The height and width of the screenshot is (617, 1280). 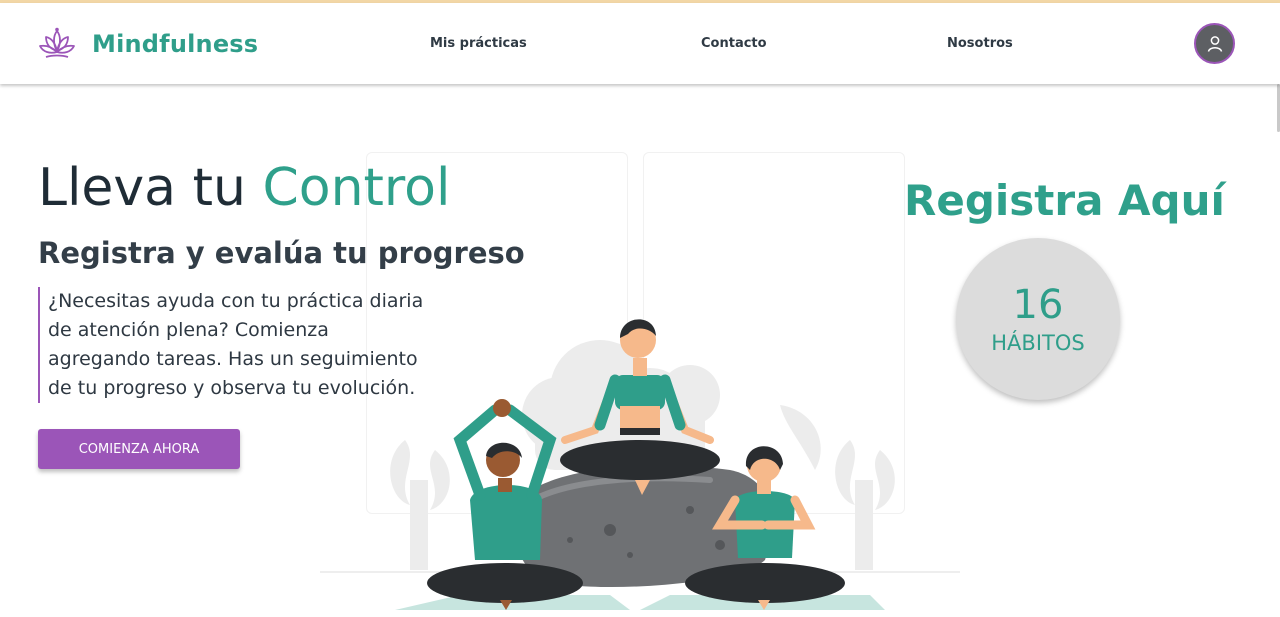 I want to click on brand: Mindfulness, so click(x=148, y=44).